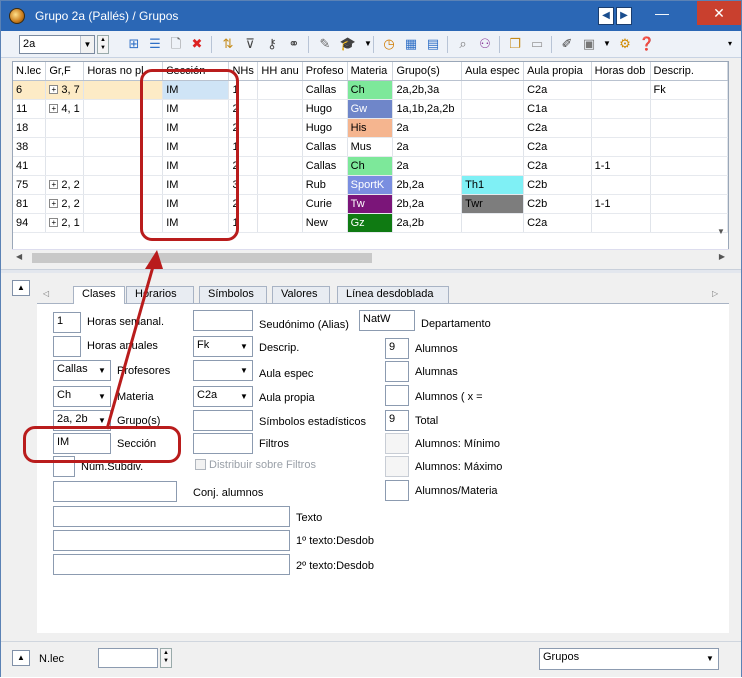 This screenshot has height=678, width=742. What do you see at coordinates (721, 231) in the screenshot?
I see `scroll-down-icon: ▼` at bounding box center [721, 231].